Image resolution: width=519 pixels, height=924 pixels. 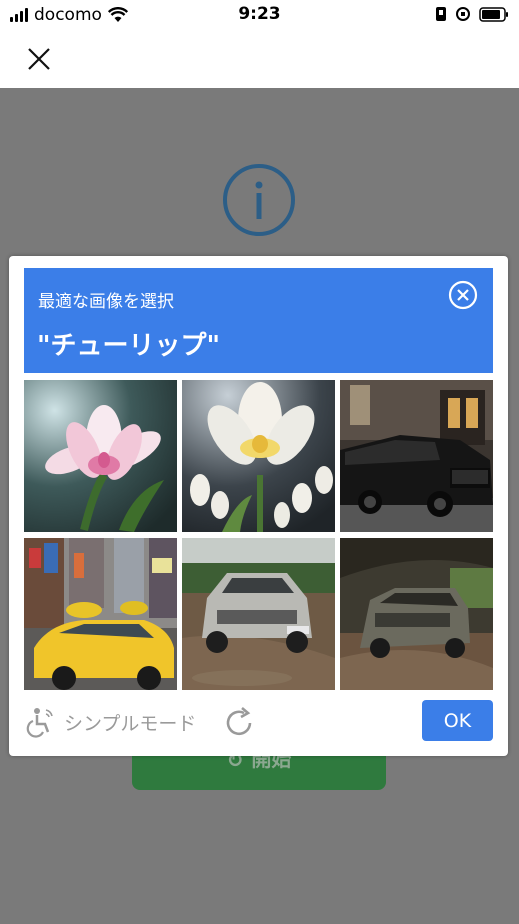 I want to click on nav-bar, so click(x=259, y=59).